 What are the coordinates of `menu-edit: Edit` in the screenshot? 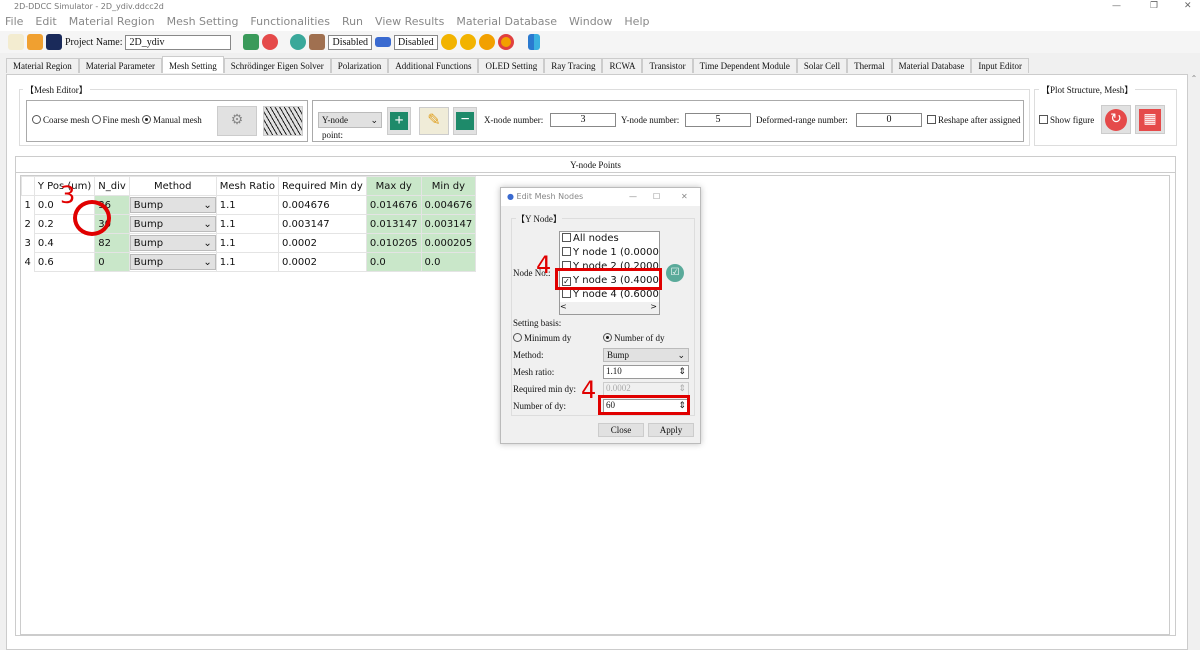 It's located at (45, 21).